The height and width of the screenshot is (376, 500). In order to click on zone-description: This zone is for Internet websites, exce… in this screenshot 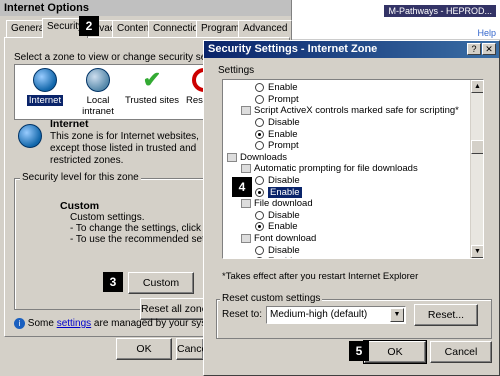, I will do `click(124, 148)`.